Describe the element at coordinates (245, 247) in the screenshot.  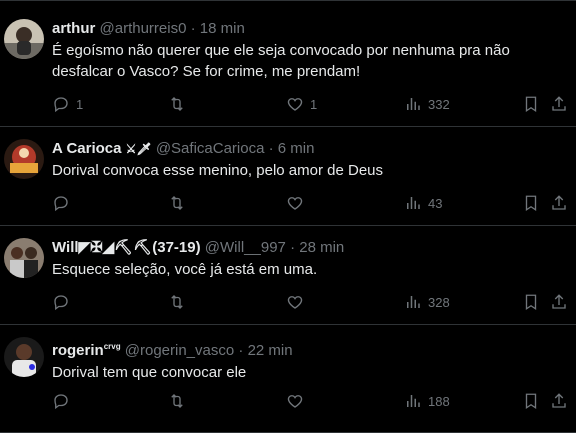
I see `user-handle: @Will__997` at that location.